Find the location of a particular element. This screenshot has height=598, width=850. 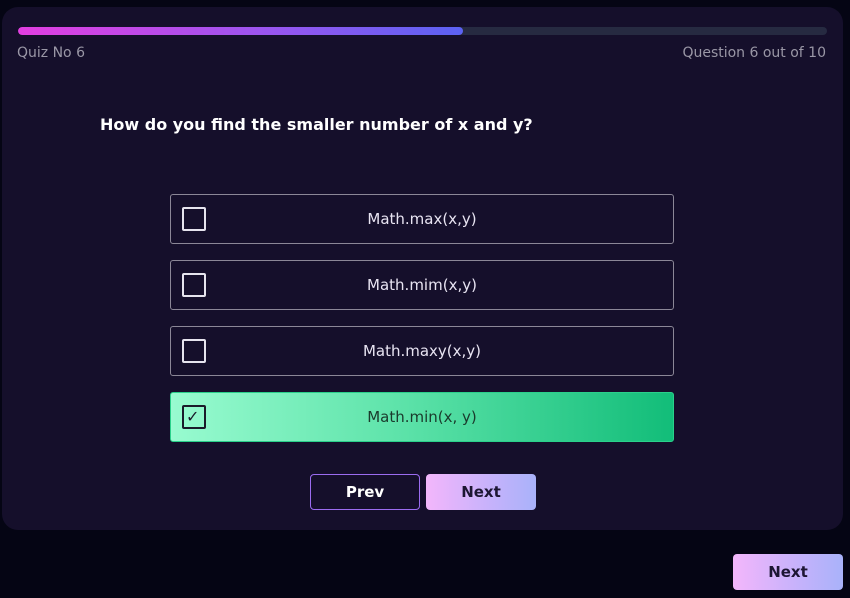

quiz-label: Quiz No 6 is located at coordinates (51, 53).